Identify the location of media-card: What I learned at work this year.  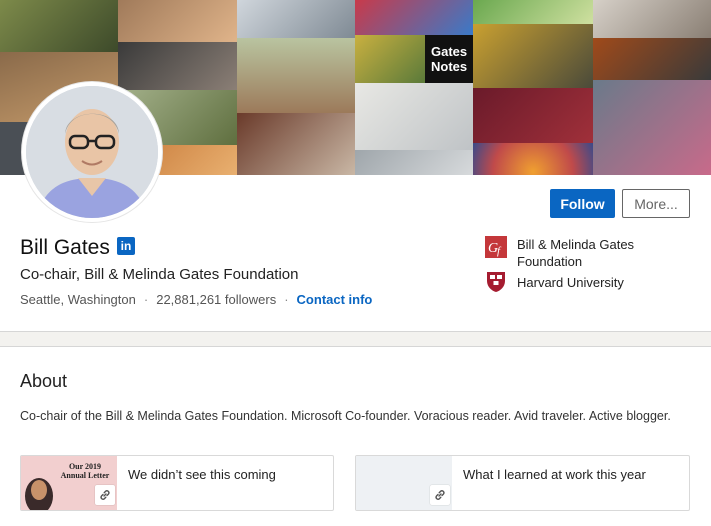
(522, 483).